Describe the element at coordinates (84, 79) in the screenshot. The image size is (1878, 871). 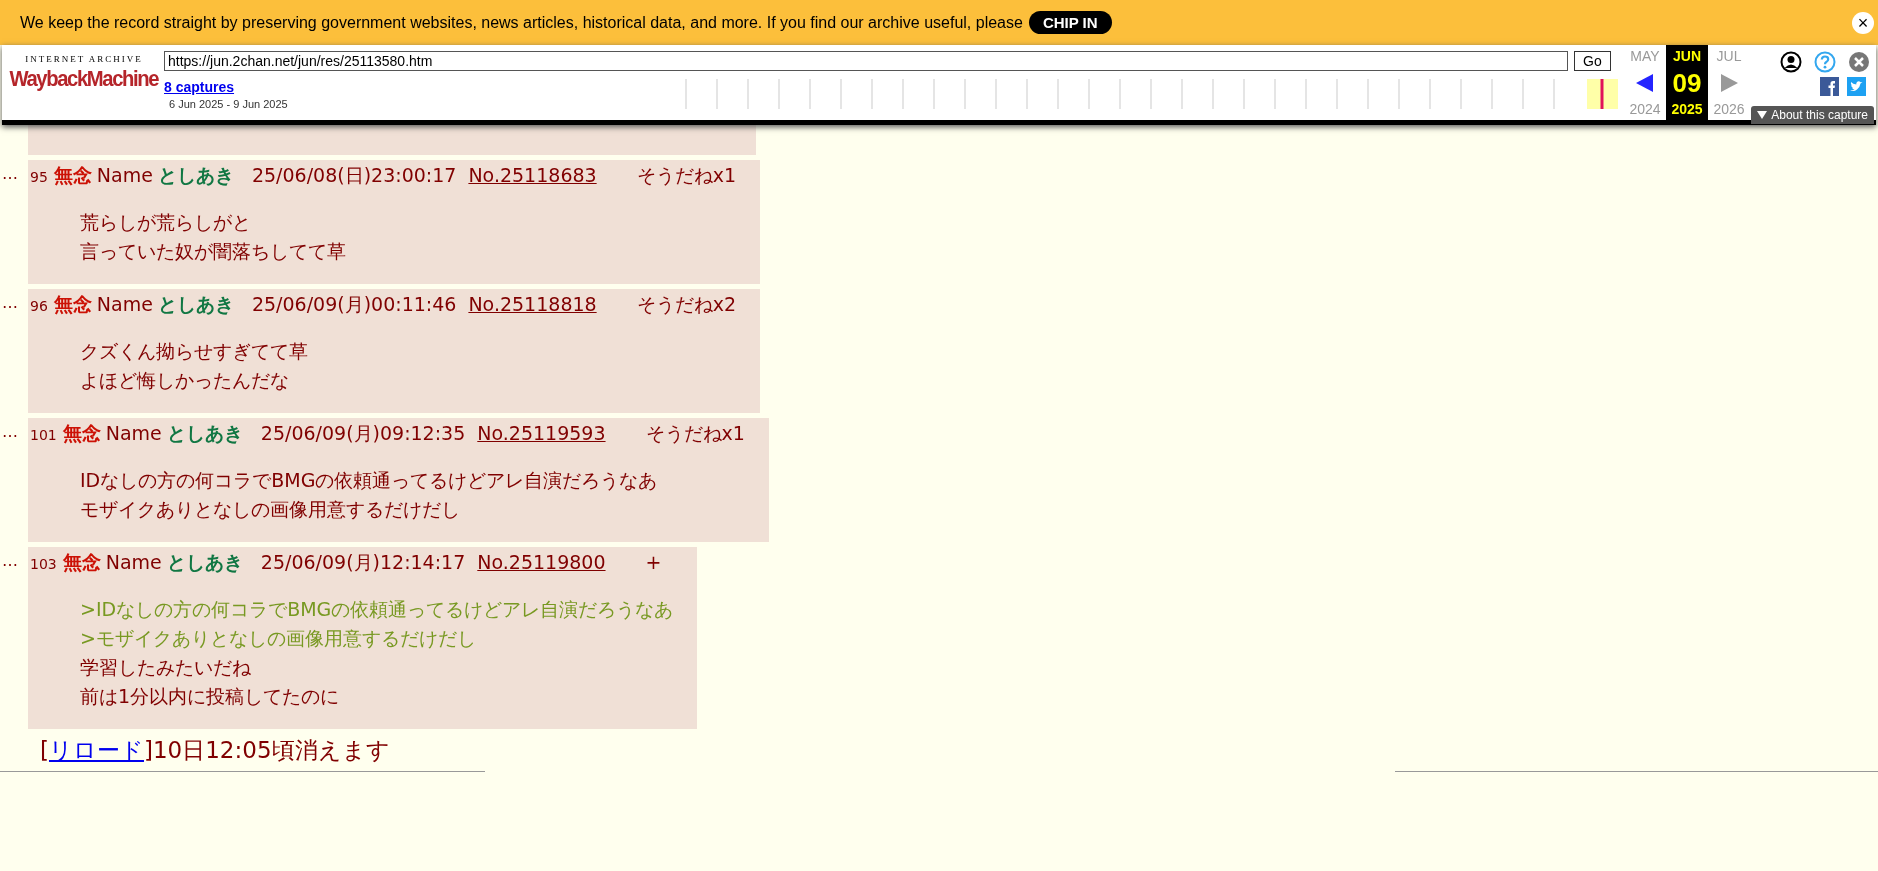
I see `wayback-logo: WaybackMachine` at that location.